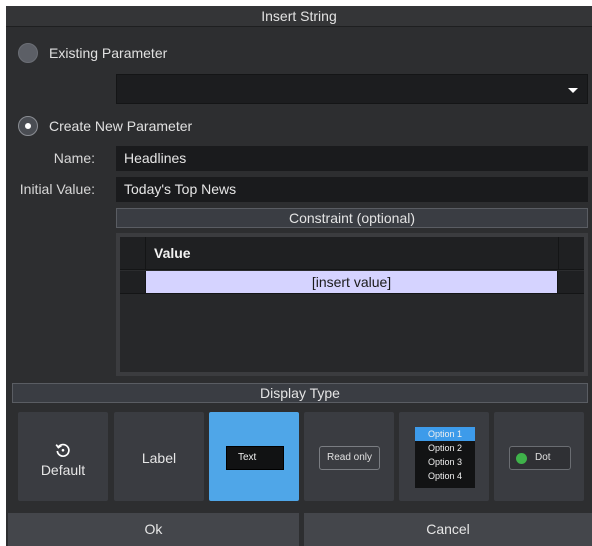 The image size is (592, 546). What do you see at coordinates (352, 218) in the screenshot?
I see `constraint-header: Constraint (optional)` at bounding box center [352, 218].